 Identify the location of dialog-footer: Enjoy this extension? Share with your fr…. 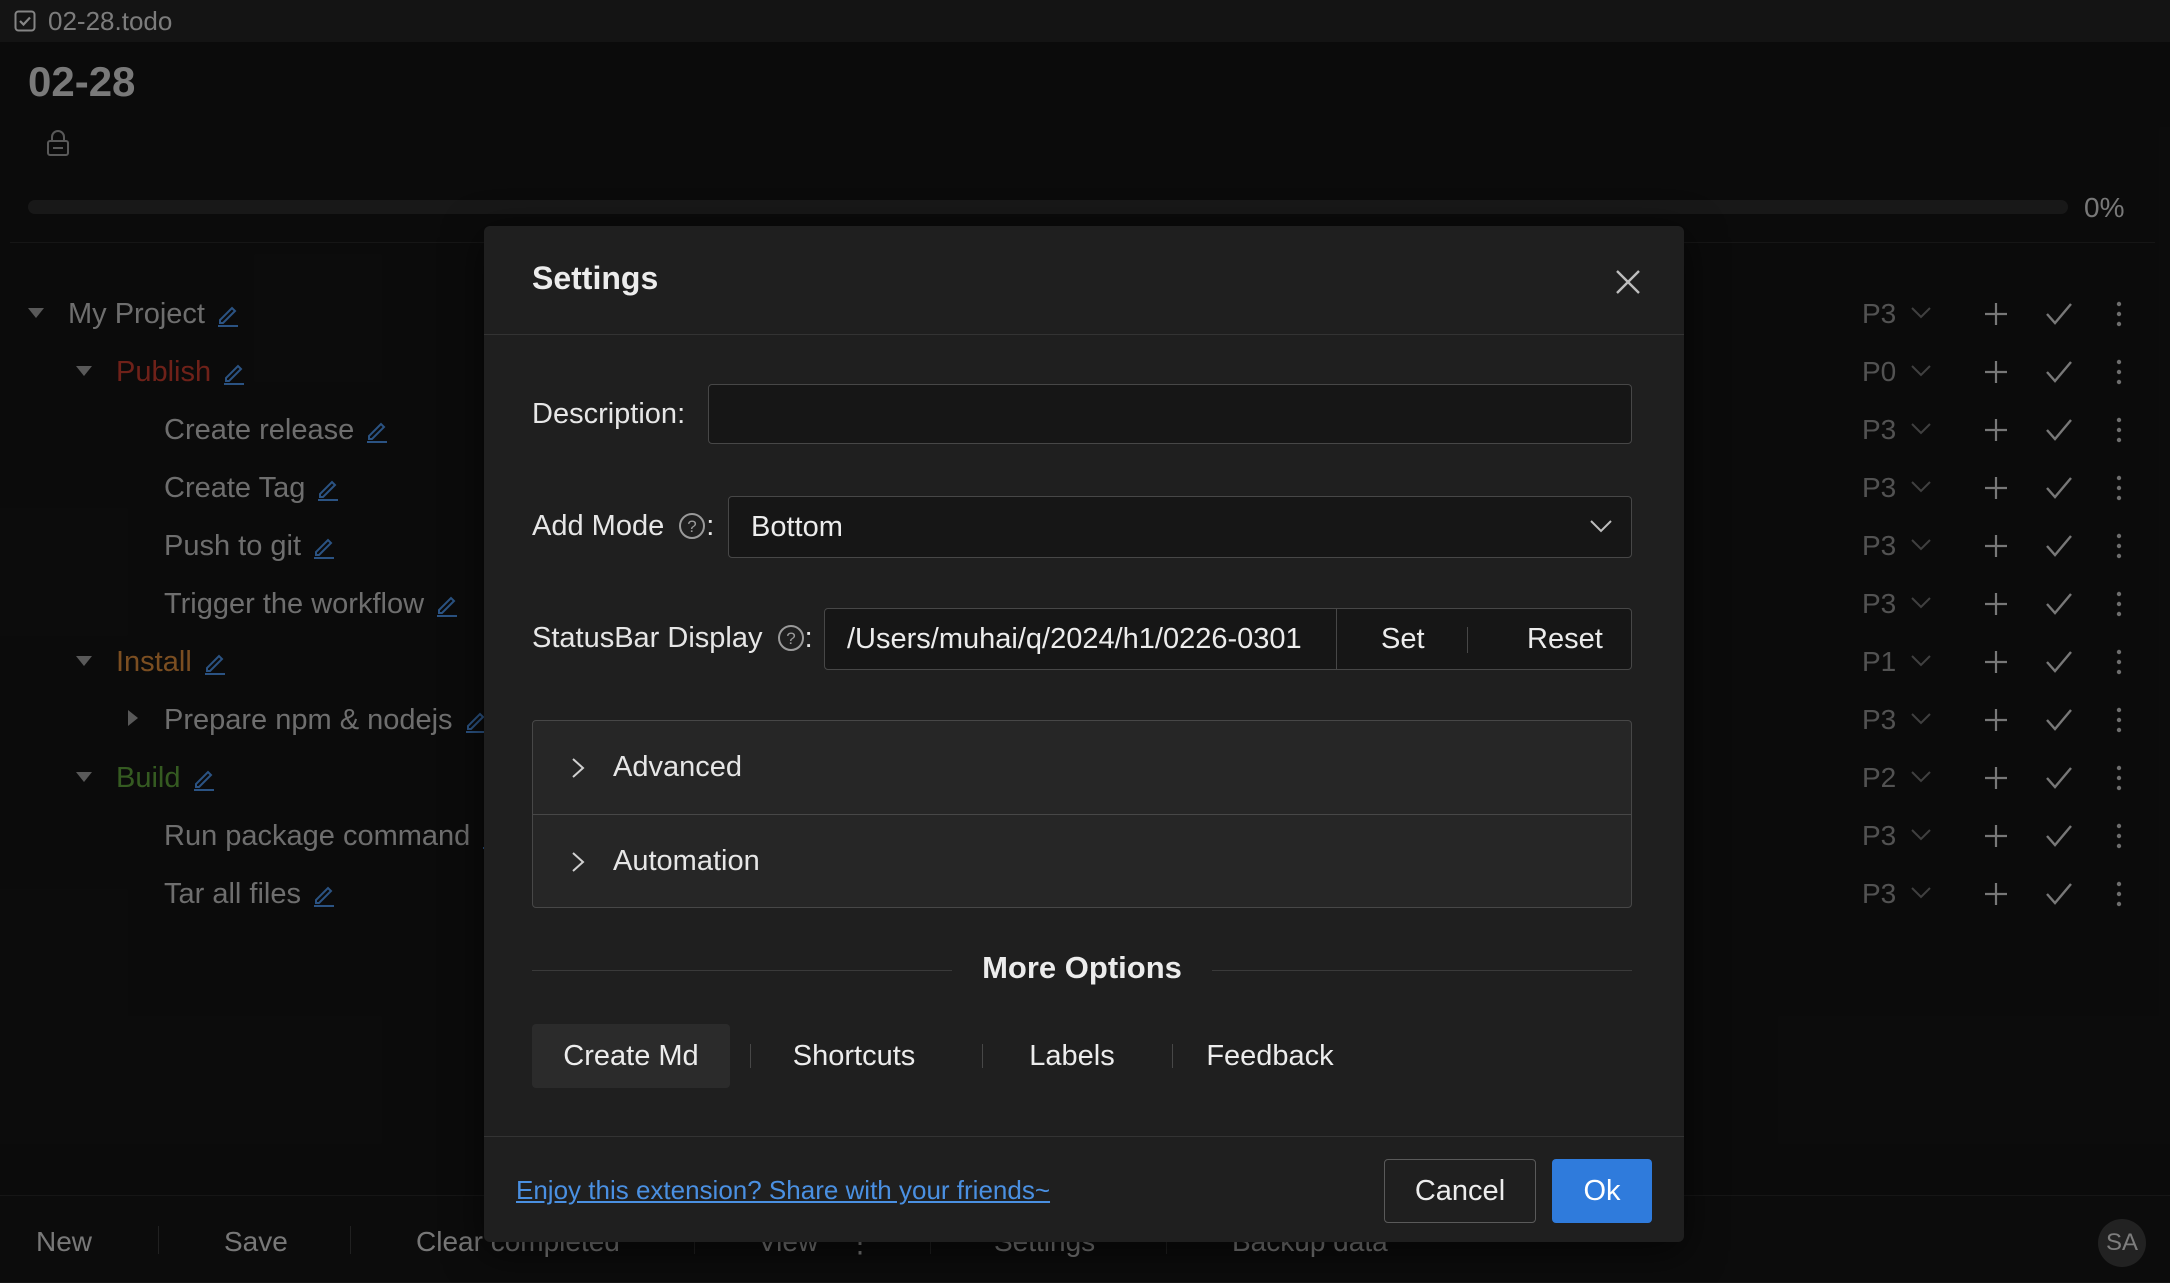
(1084, 1189).